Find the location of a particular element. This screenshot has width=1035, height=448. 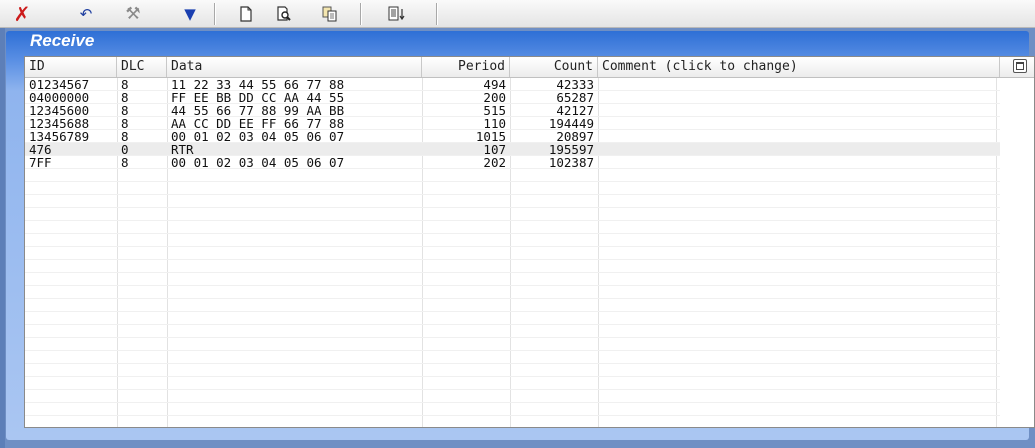

undo-button: ↶ is located at coordinates (86, 14).